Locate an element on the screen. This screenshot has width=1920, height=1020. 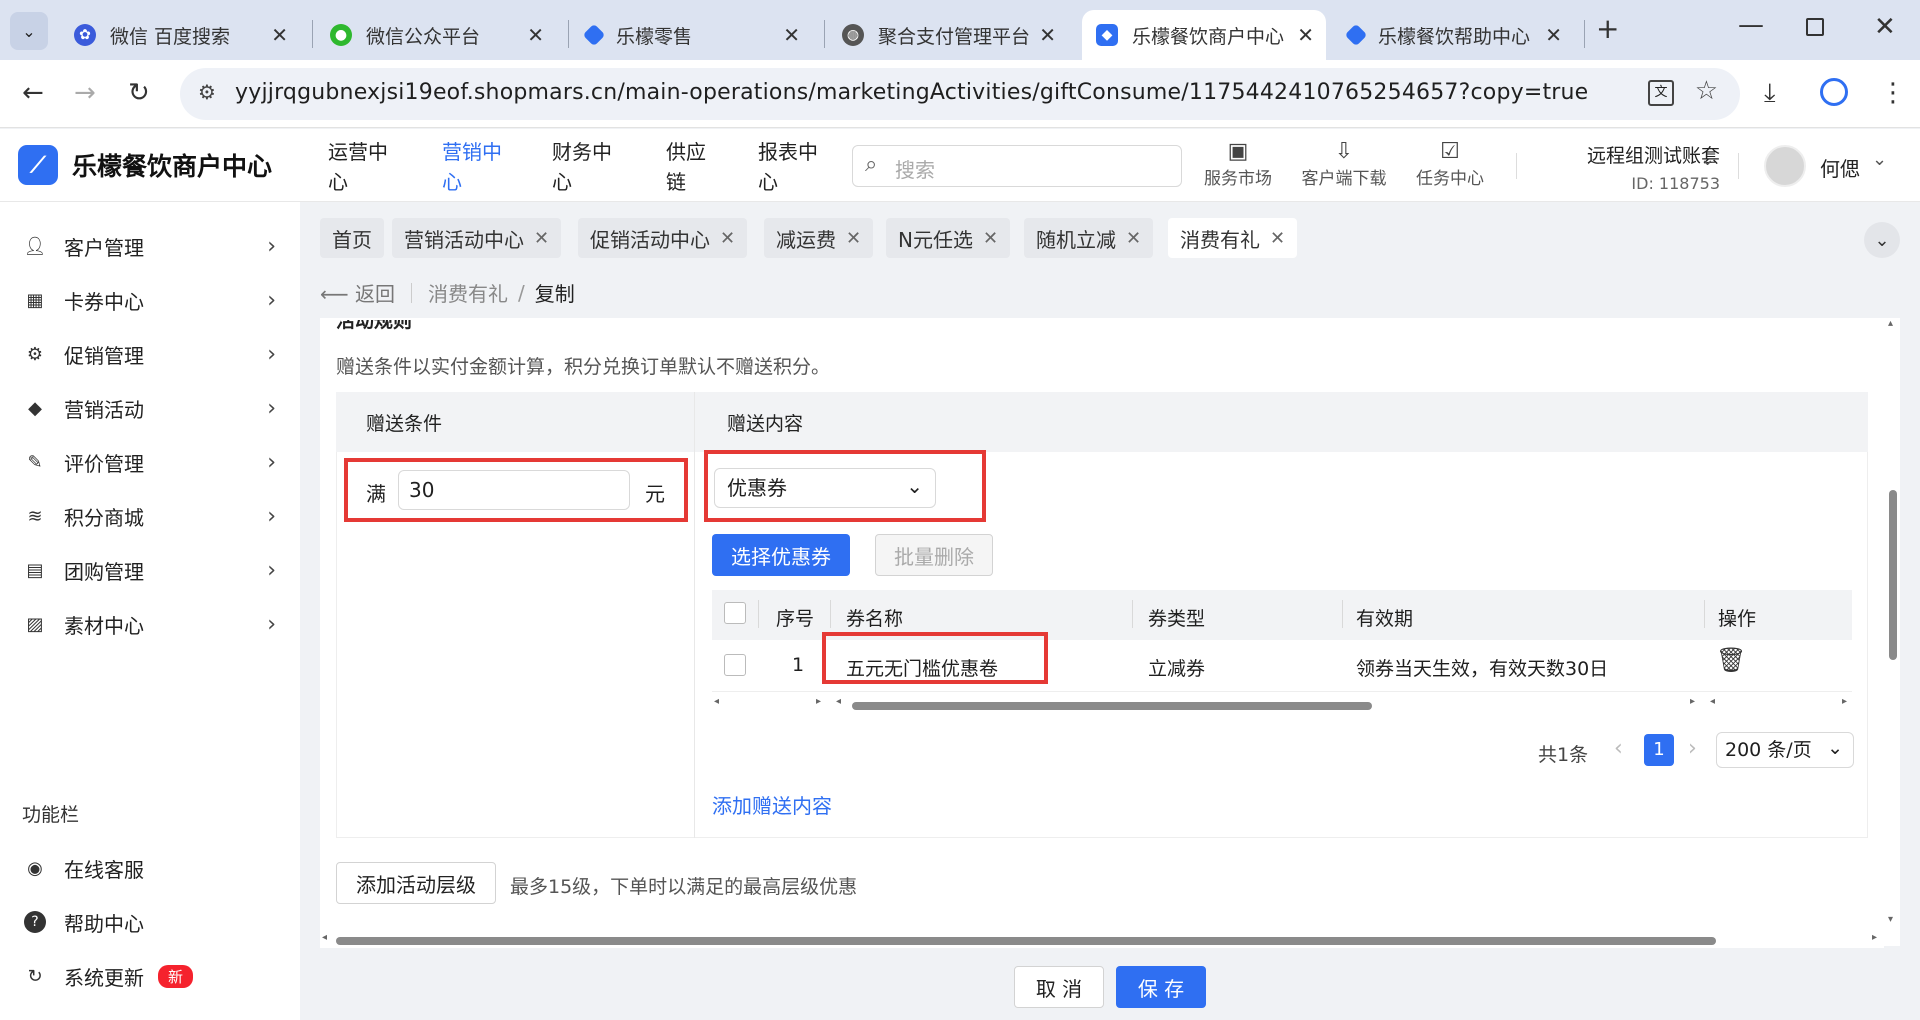
tab-consumption-gift: 消费有礼 ✕ is located at coordinates (1233, 238).